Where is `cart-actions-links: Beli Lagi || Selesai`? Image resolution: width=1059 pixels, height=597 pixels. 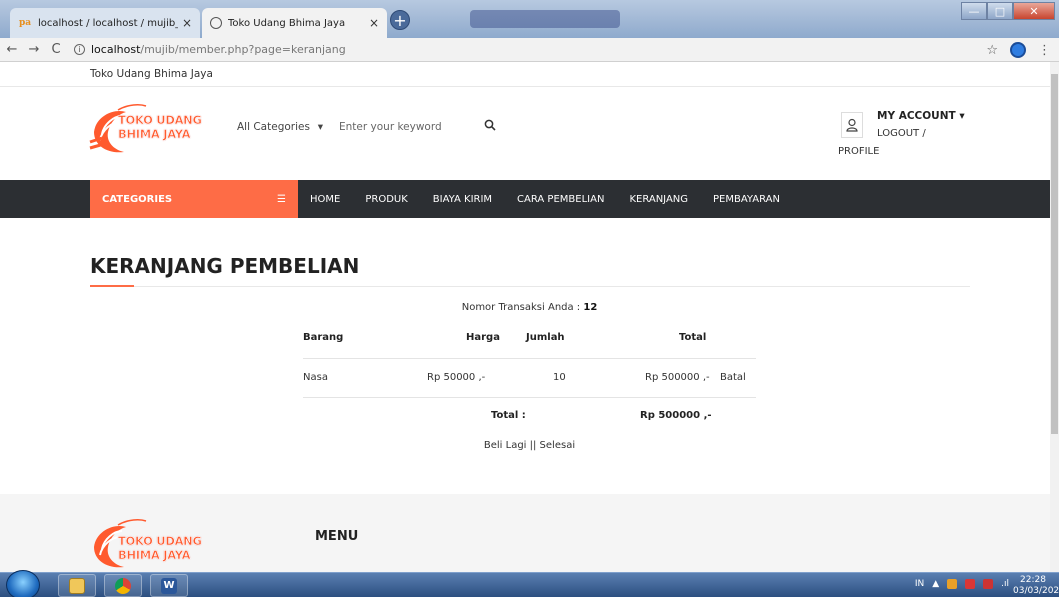 cart-actions-links: Beli Lagi || Selesai is located at coordinates (525, 445).